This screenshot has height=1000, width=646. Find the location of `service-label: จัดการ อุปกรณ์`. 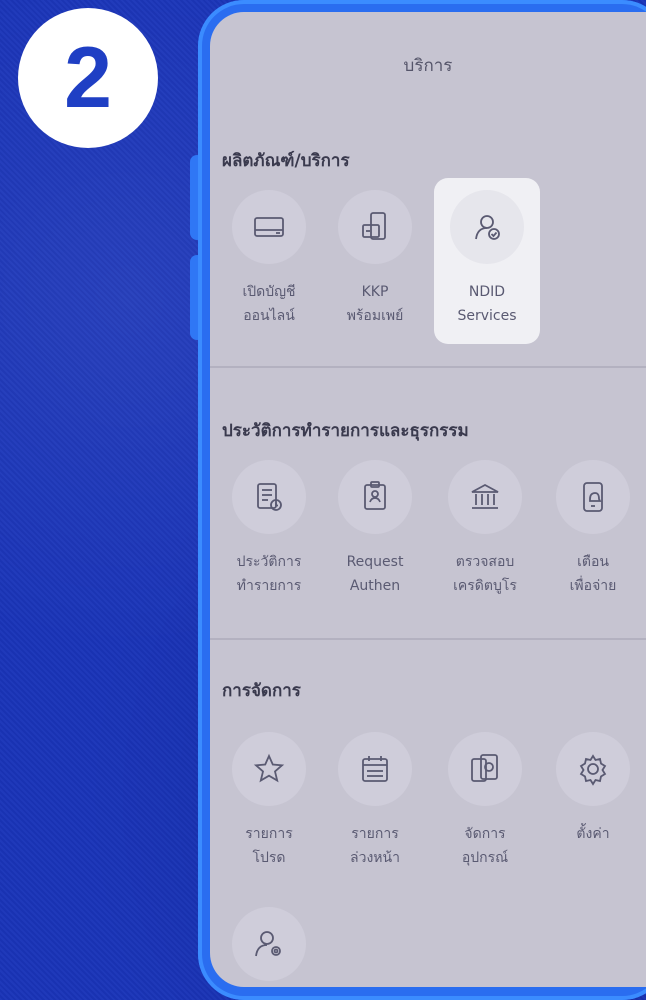

service-label: จัดการ อุปกรณ์ is located at coordinates (485, 846).